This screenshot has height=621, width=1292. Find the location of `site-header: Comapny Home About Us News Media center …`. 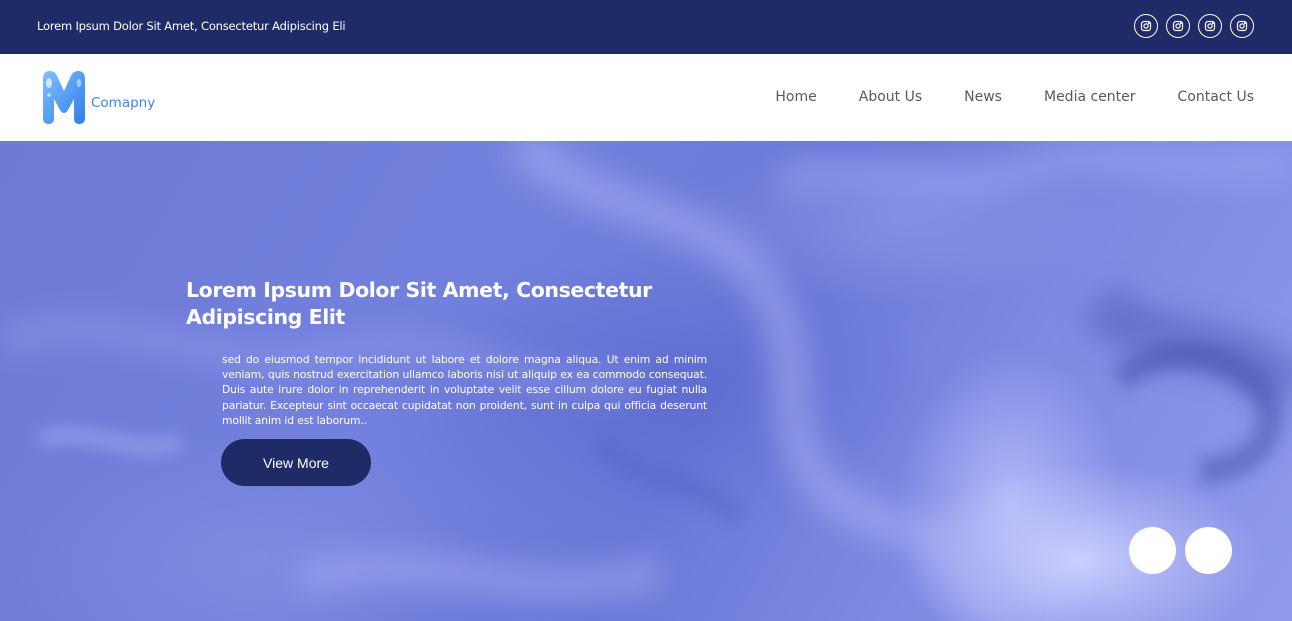

site-header: Comapny Home About Us News Media center … is located at coordinates (646, 97).